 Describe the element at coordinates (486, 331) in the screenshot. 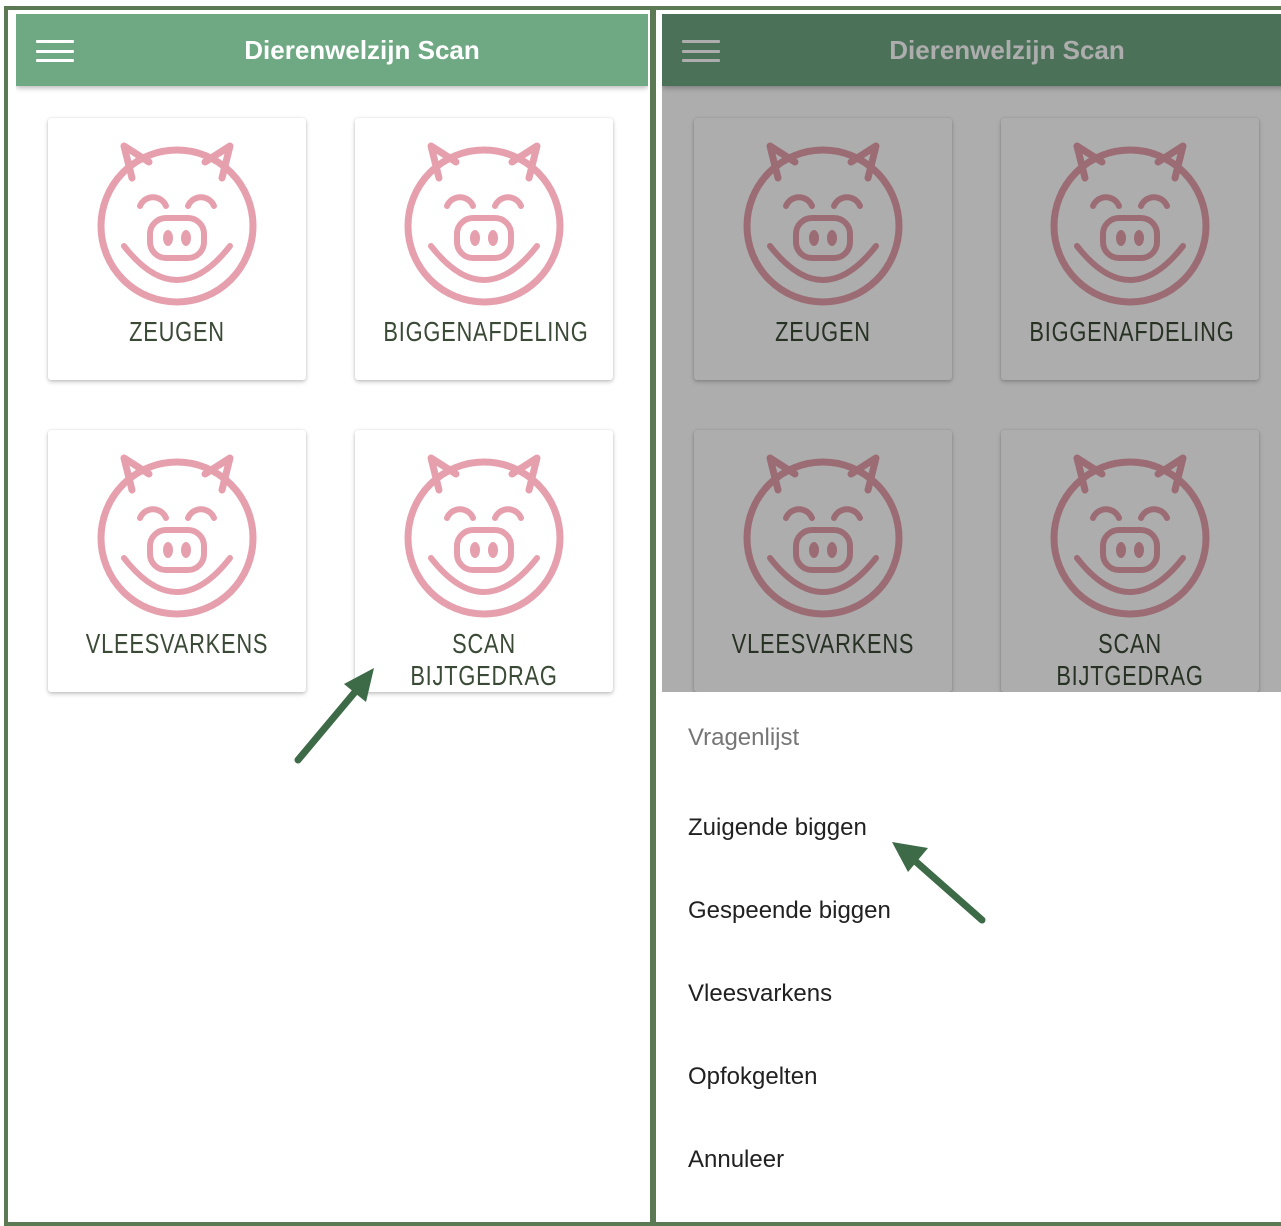

I see `tile-label: BIGGENAFDELING` at that location.